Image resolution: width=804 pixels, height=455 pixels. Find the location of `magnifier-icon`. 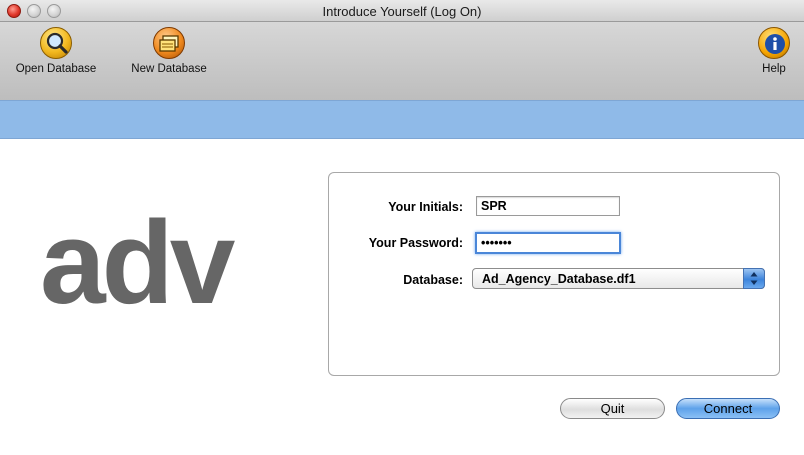

magnifier-icon is located at coordinates (56, 43).